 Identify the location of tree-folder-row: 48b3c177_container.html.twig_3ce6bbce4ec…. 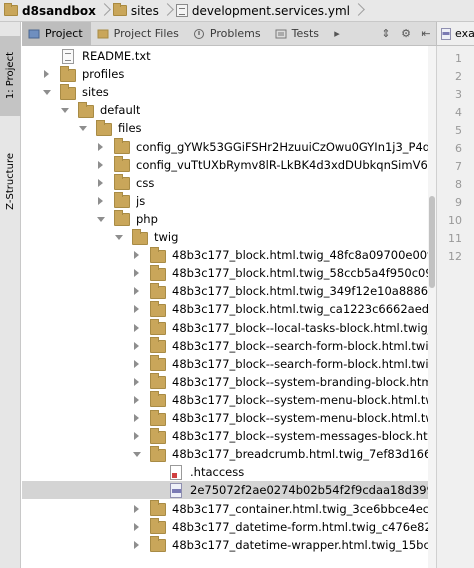
(229, 509).